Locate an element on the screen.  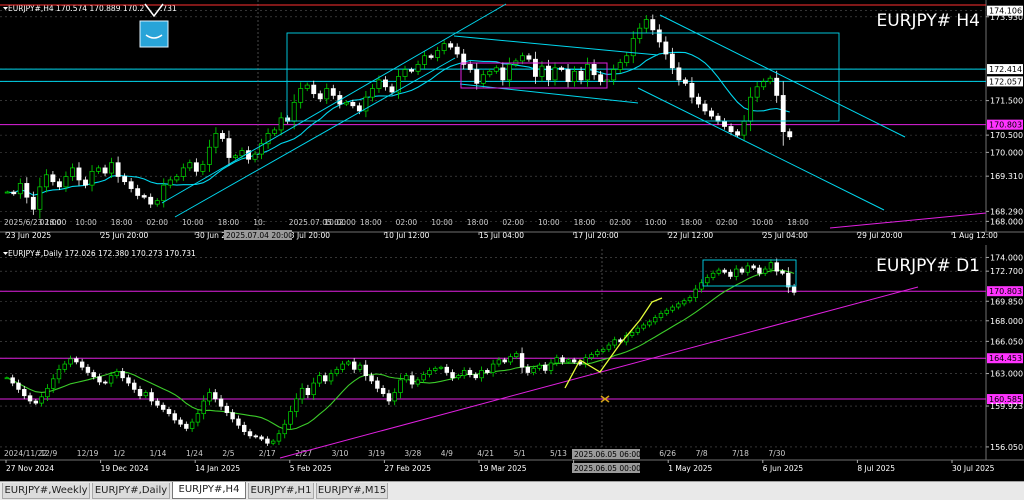
hour-label: 10:00 is located at coordinates (193, 222).